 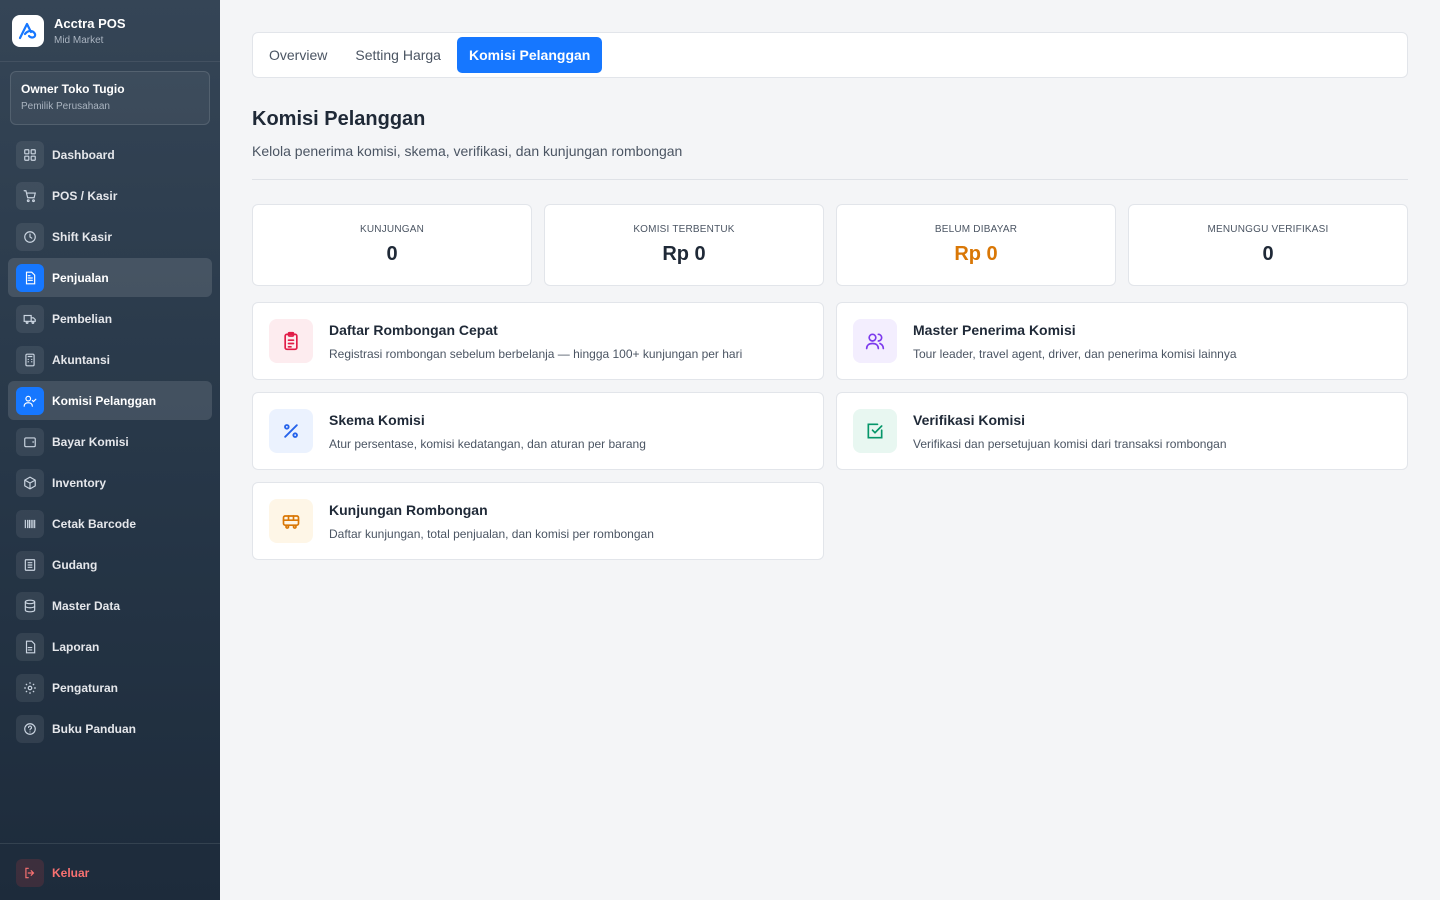 I want to click on logout-icon, so click(x=30, y=873).